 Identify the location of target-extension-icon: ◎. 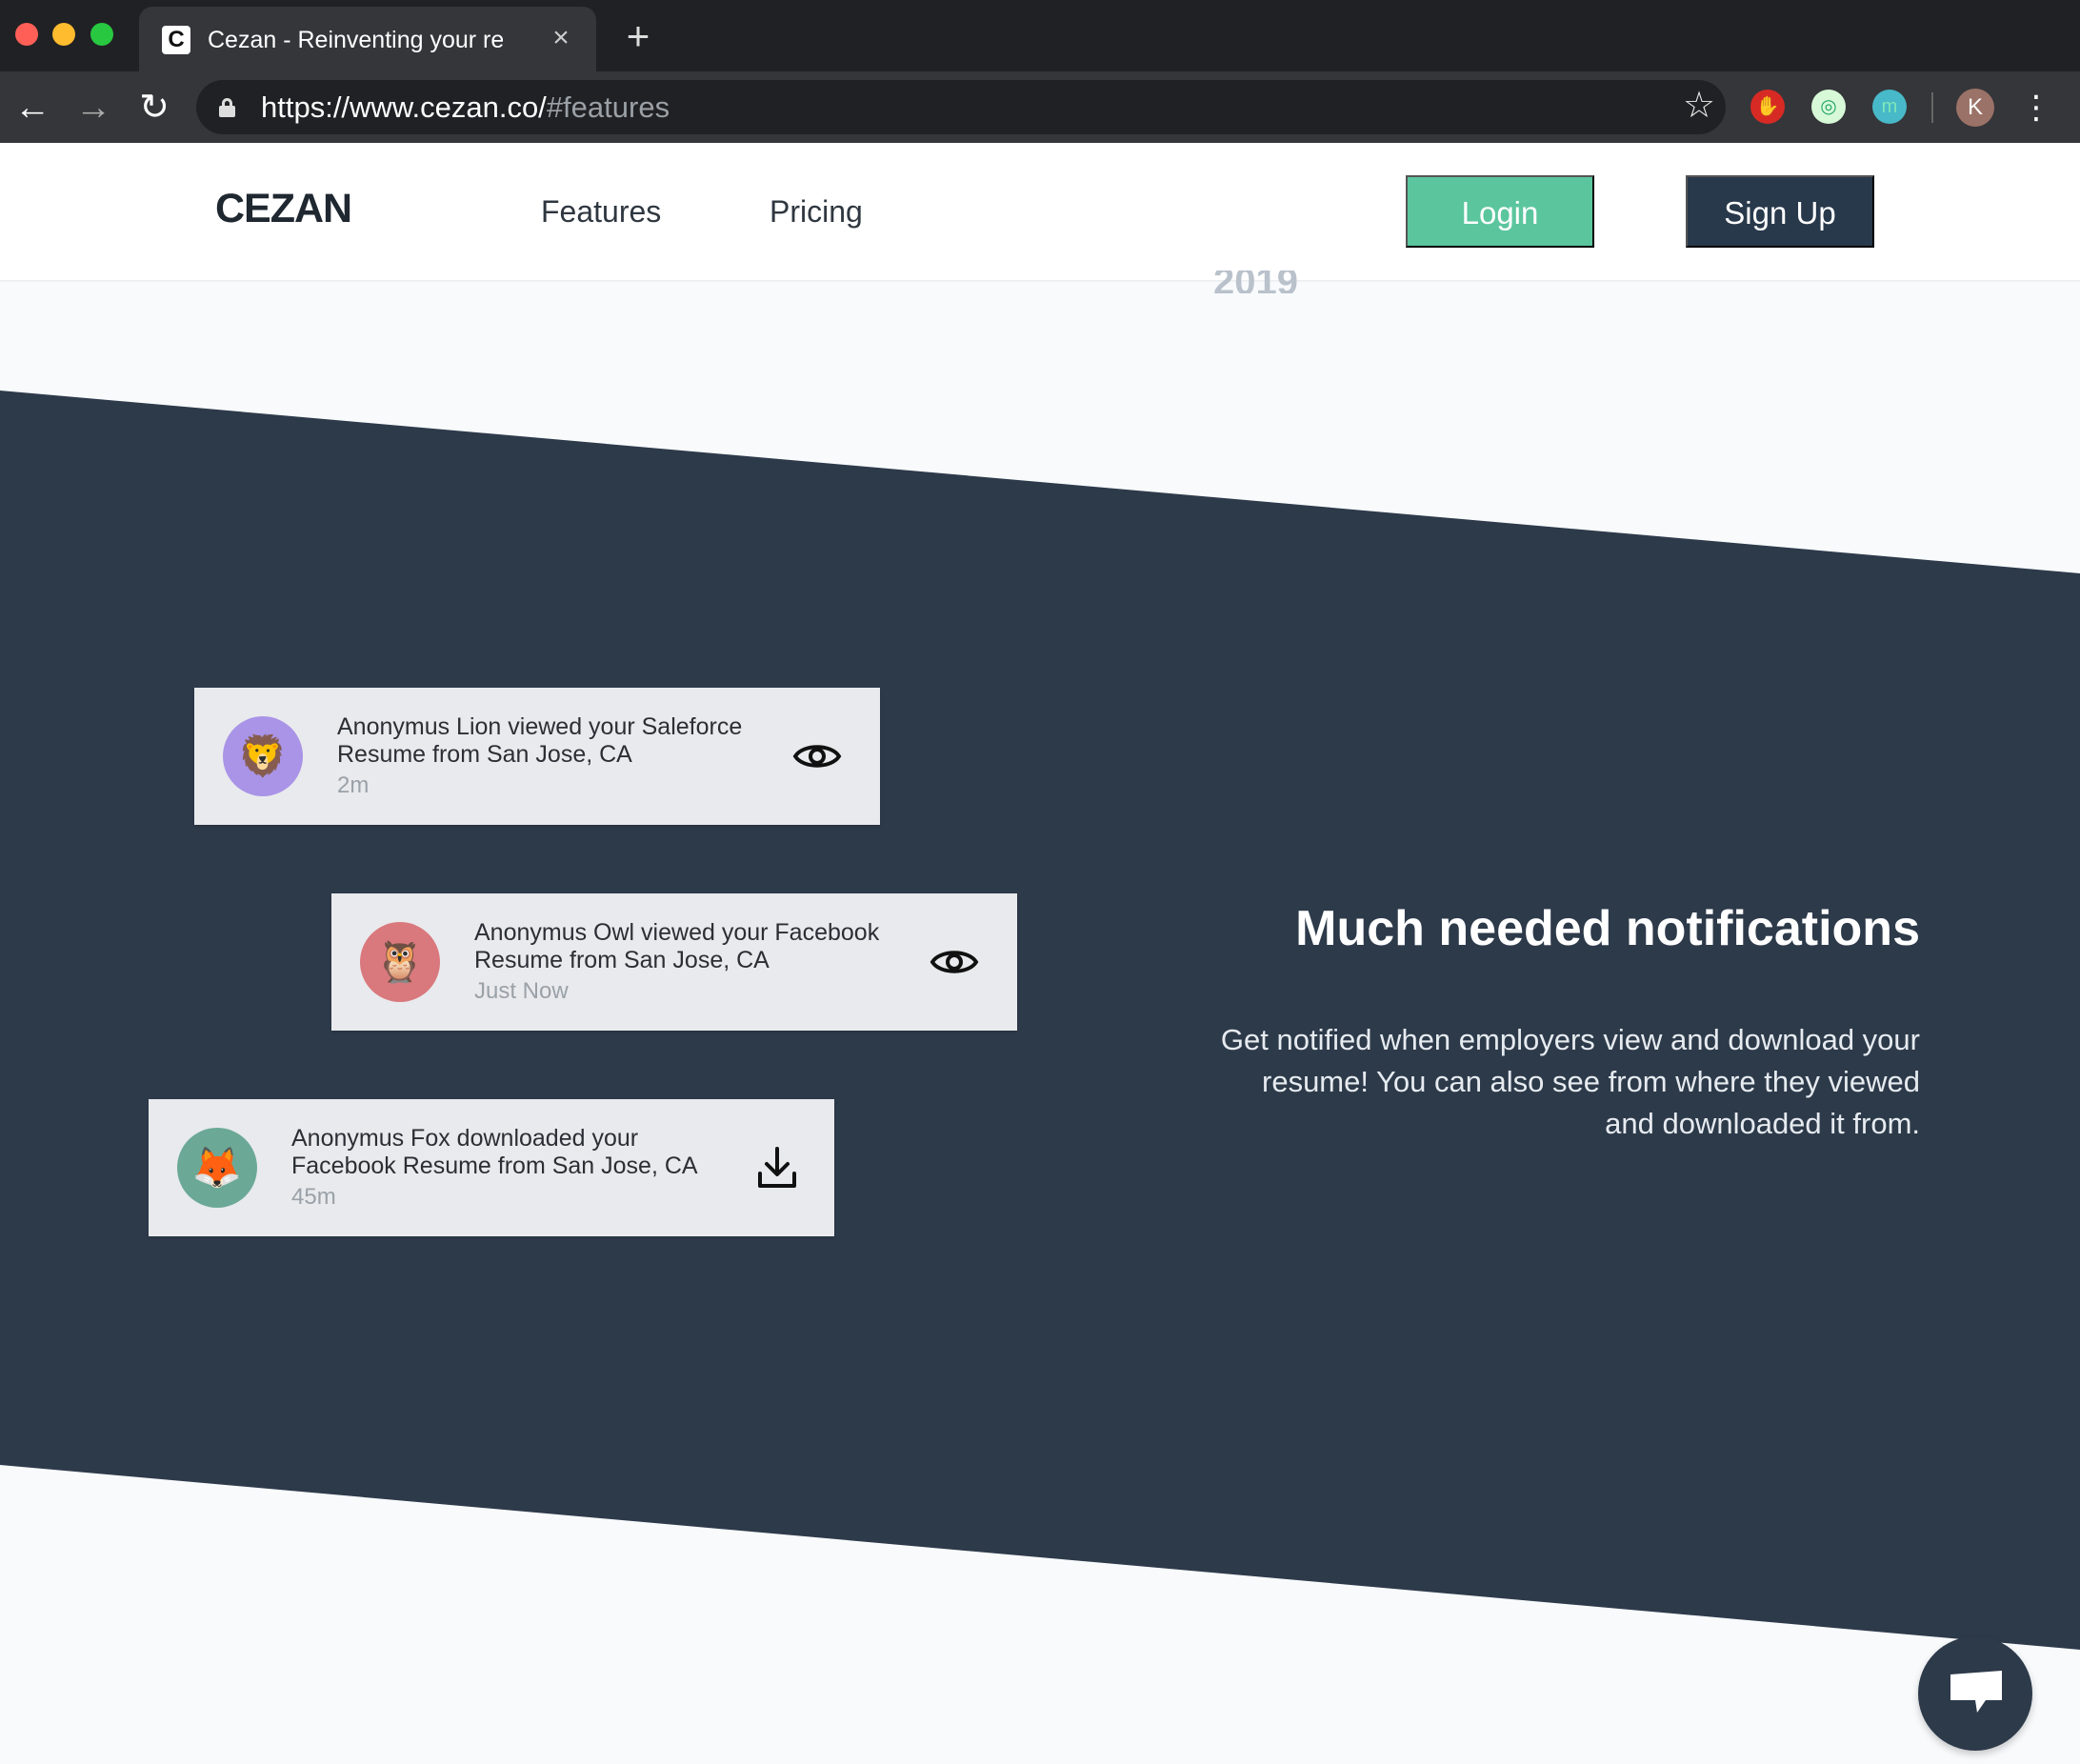
(1828, 107).